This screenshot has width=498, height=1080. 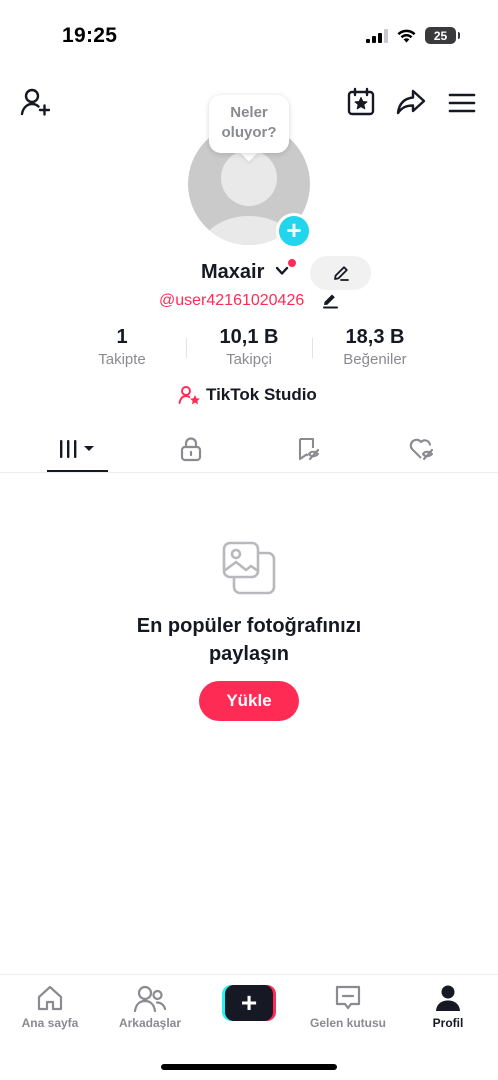 I want to click on menu-icon, so click(x=462, y=103).